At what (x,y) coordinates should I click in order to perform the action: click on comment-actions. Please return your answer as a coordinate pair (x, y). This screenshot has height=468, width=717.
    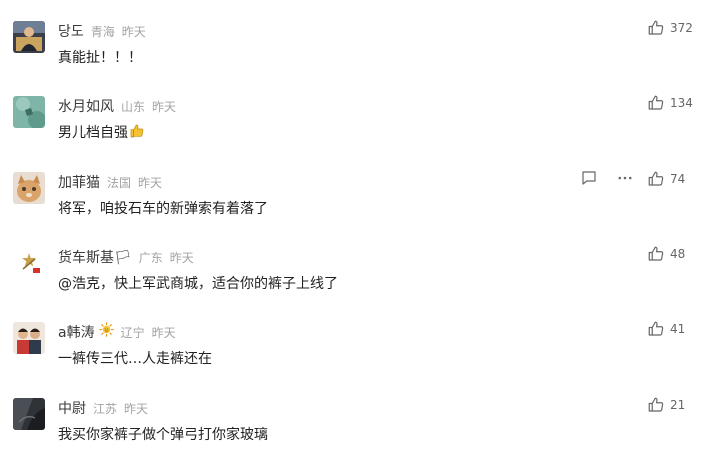
    Looking at the image, I should click on (607, 178).